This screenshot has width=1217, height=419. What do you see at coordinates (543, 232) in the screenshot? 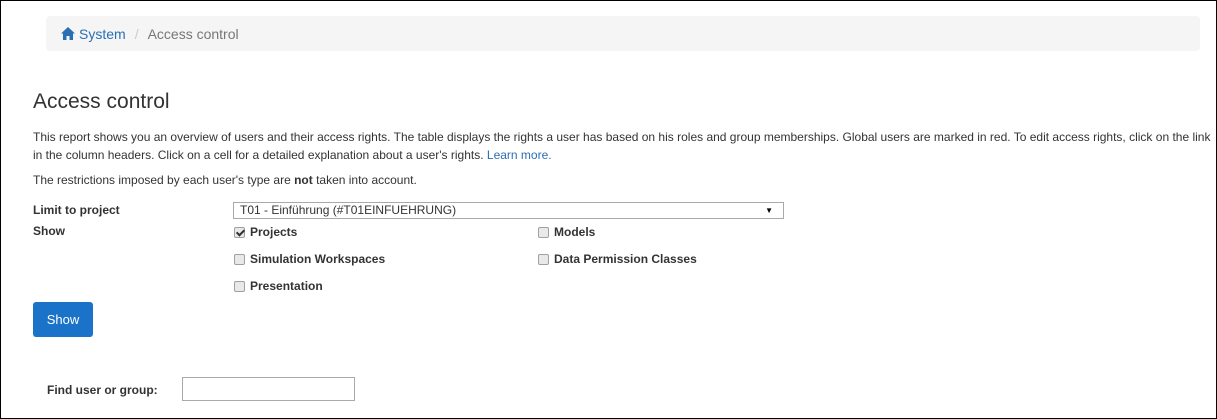
I see `checkbox-models` at bounding box center [543, 232].